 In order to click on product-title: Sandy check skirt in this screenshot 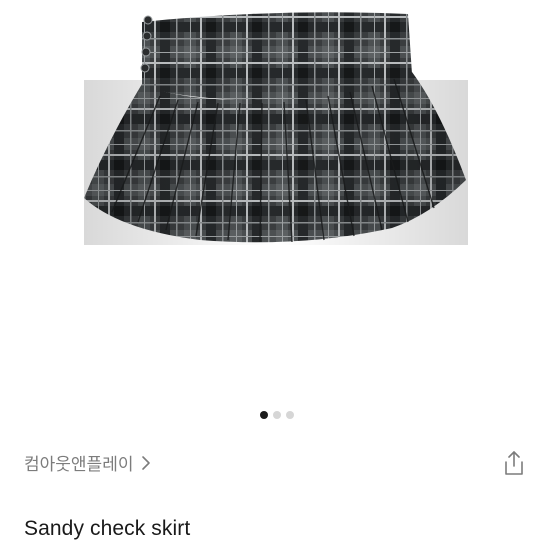, I will do `click(107, 528)`.